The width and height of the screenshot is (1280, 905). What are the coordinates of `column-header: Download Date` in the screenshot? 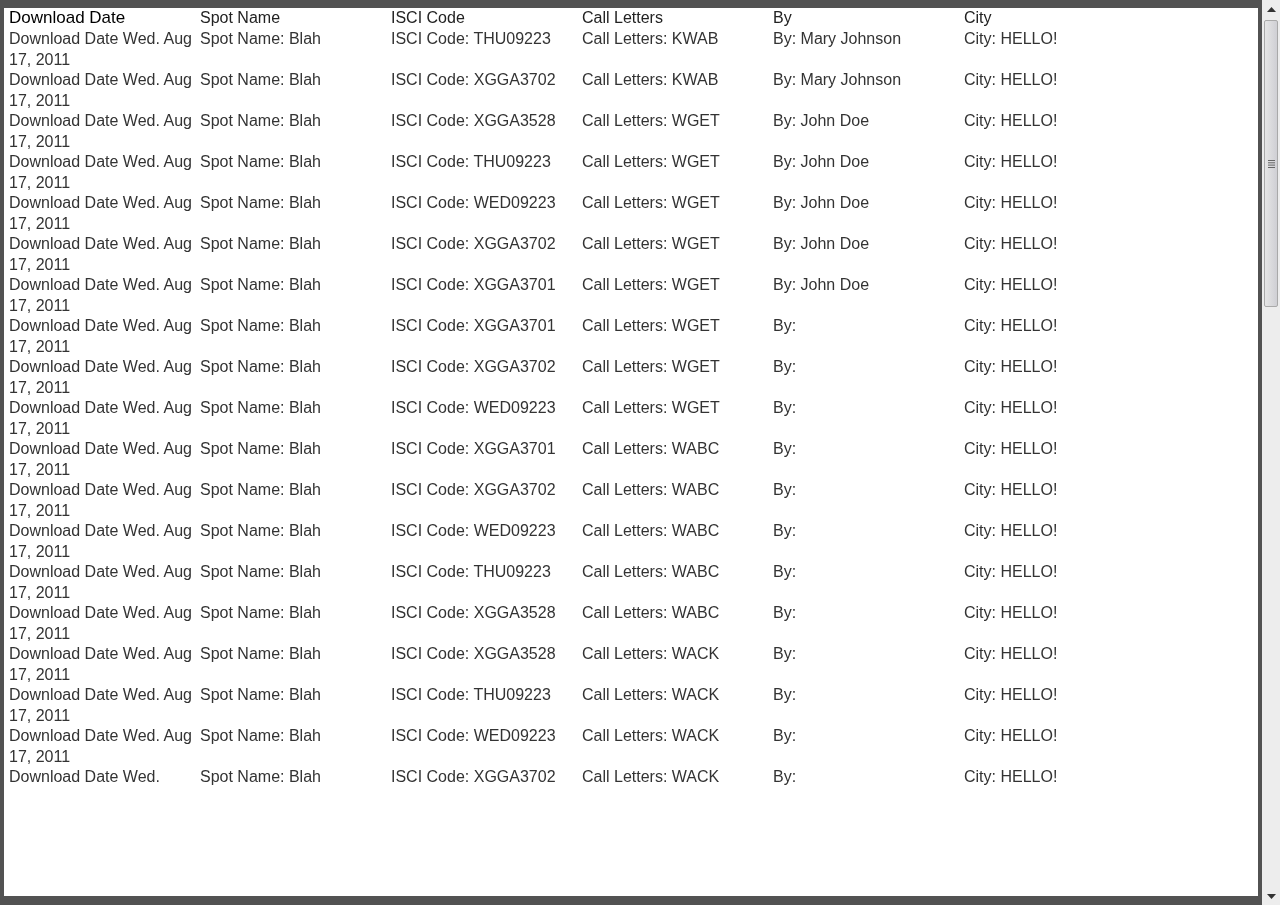 It's located at (67, 18).